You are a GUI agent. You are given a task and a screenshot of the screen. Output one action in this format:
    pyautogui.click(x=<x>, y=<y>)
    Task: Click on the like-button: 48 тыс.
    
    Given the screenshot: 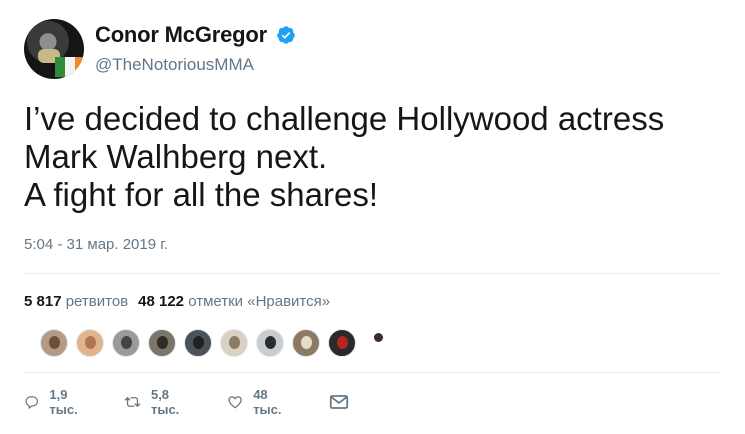 What is the action you would take?
    pyautogui.click(x=257, y=402)
    